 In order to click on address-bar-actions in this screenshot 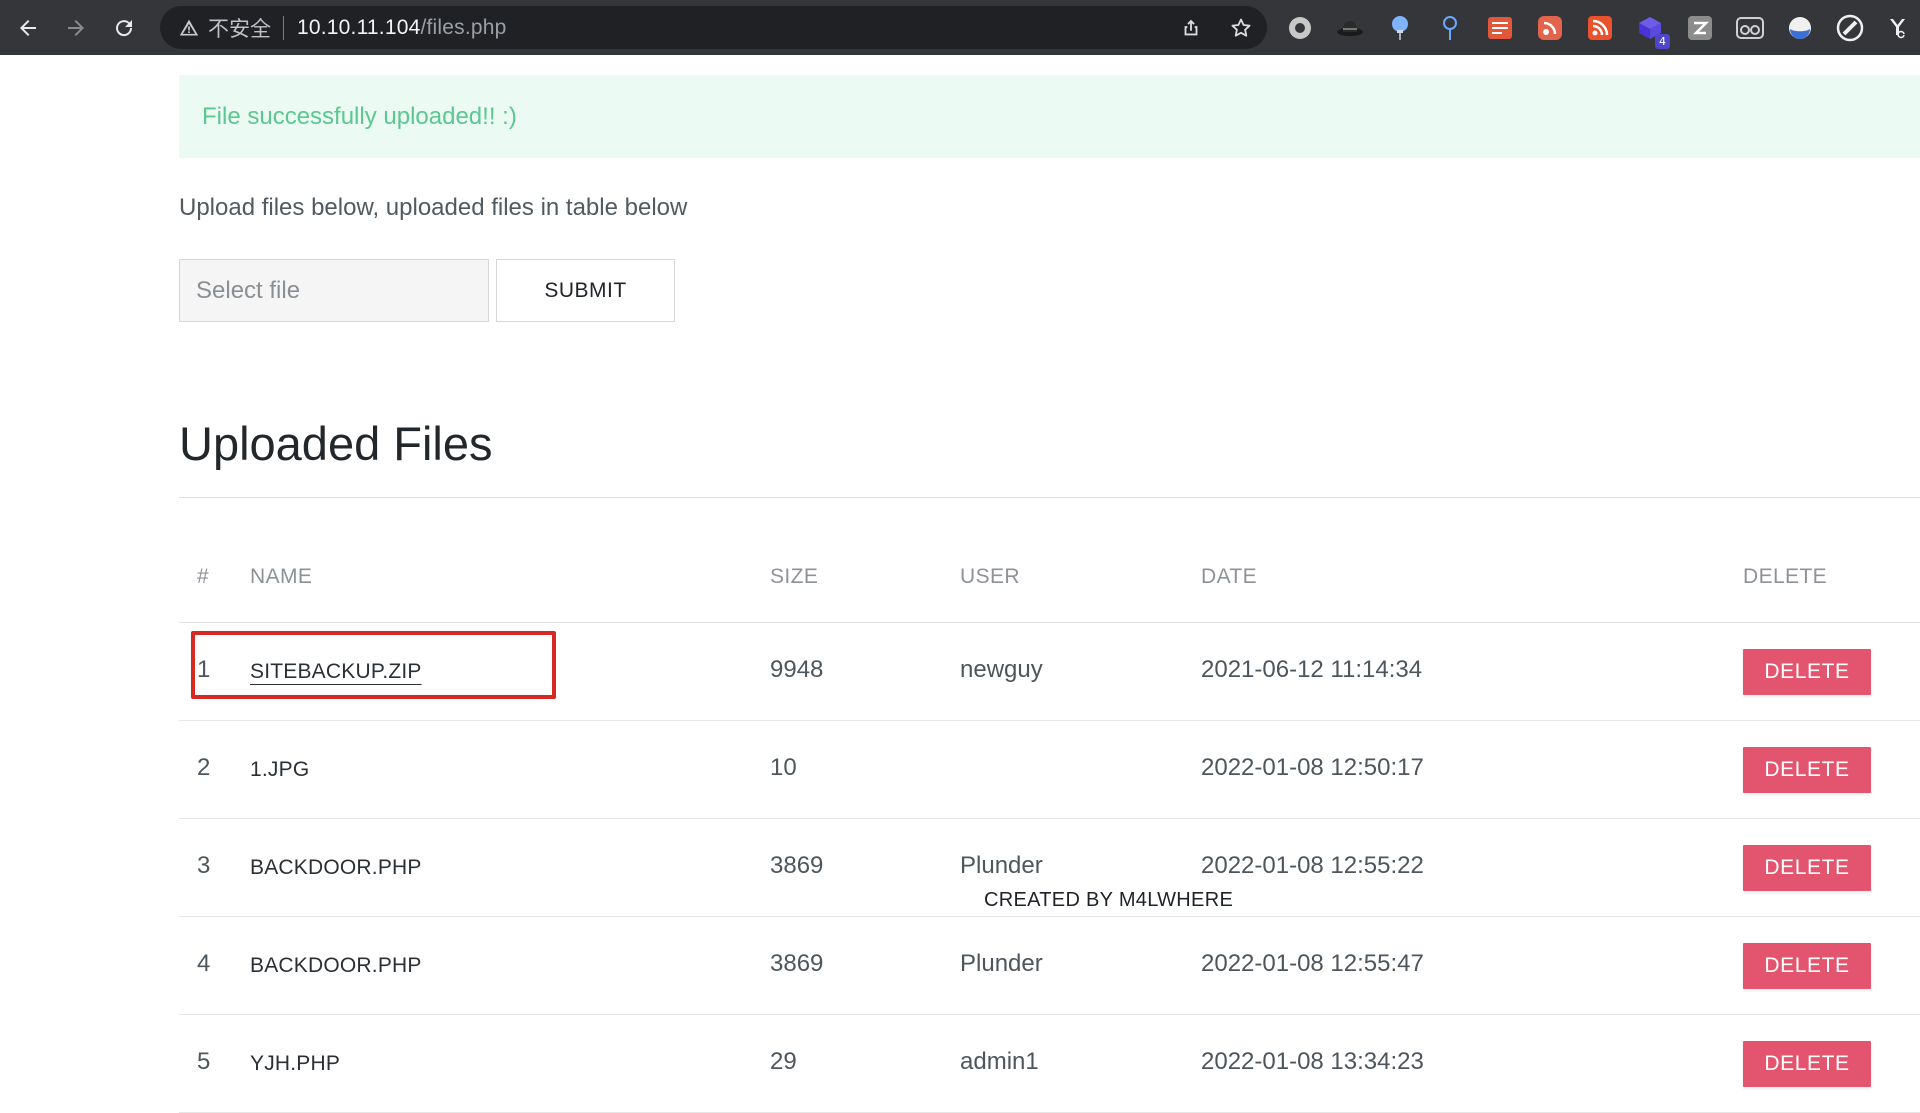, I will do `click(1216, 27)`.